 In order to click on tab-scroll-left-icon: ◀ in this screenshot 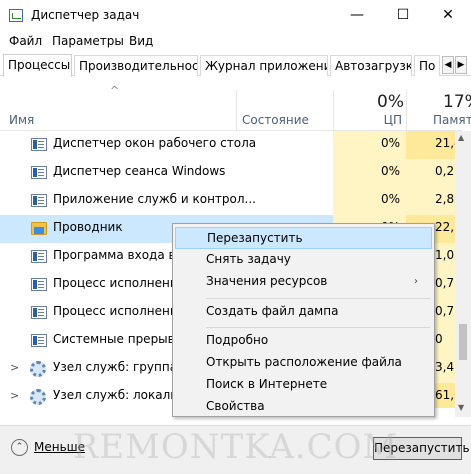, I will do `click(448, 65)`.